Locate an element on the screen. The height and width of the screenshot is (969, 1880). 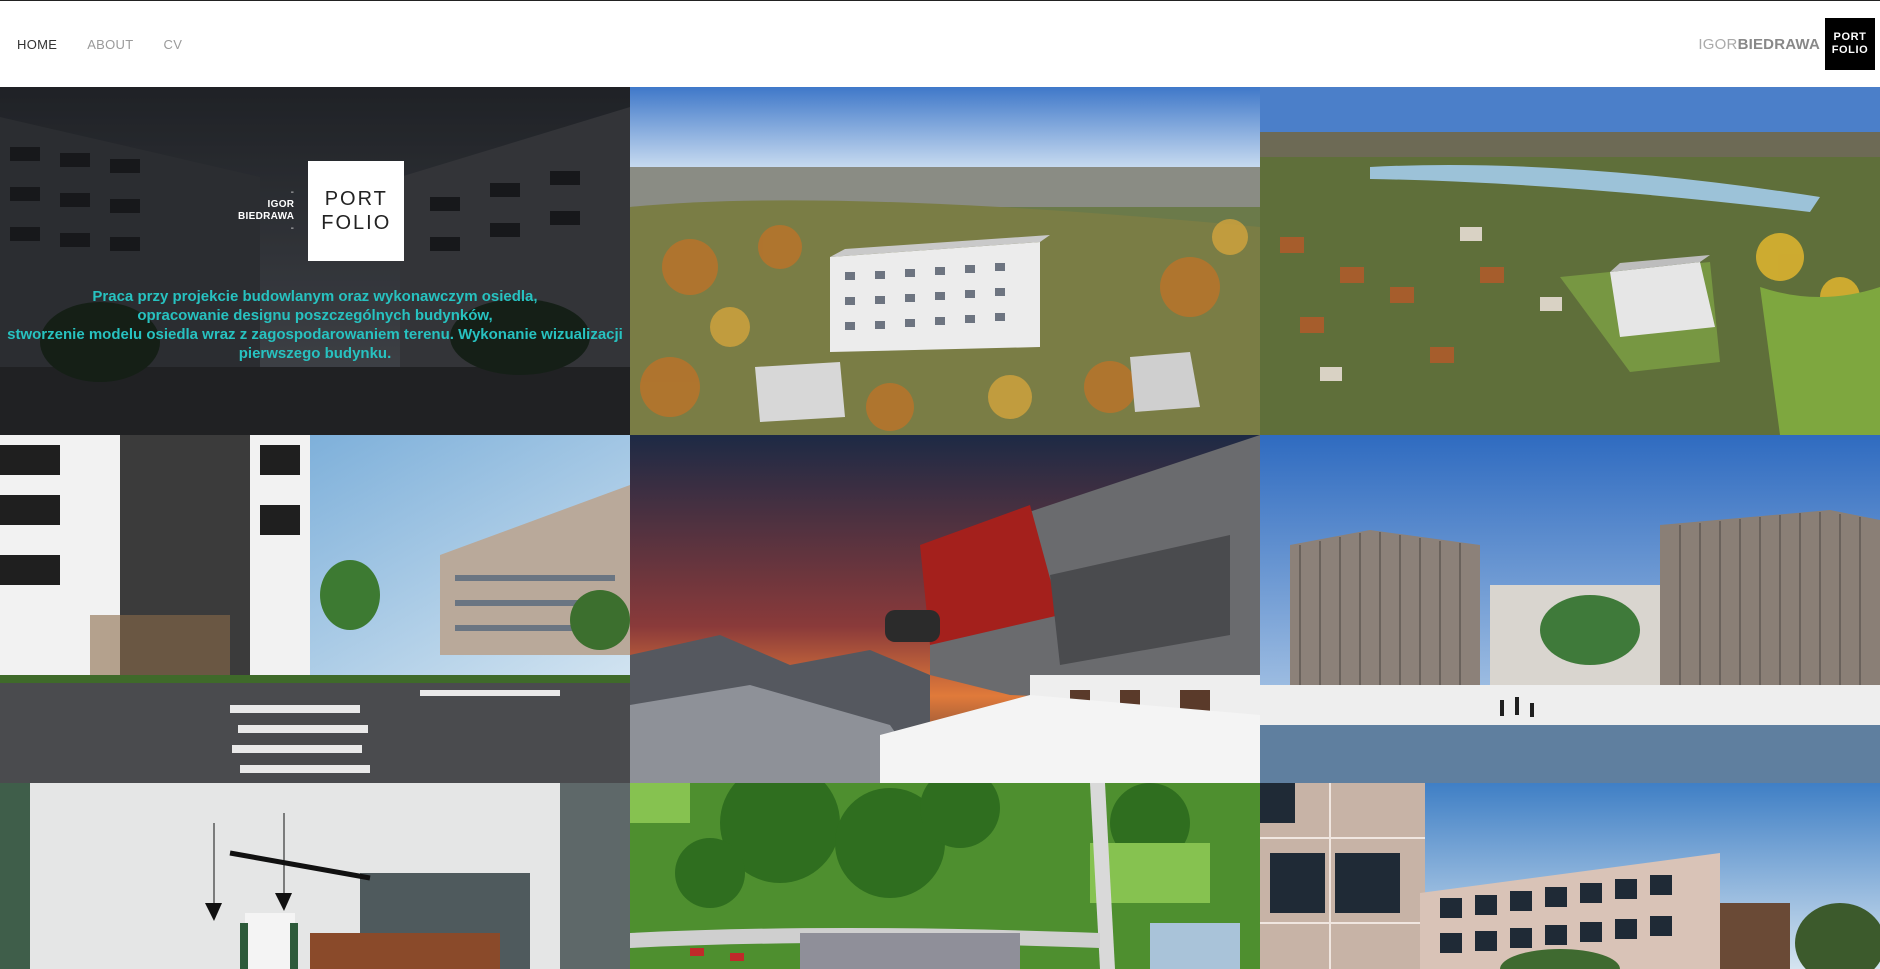
tile-7-image is located at coordinates (315, 876).